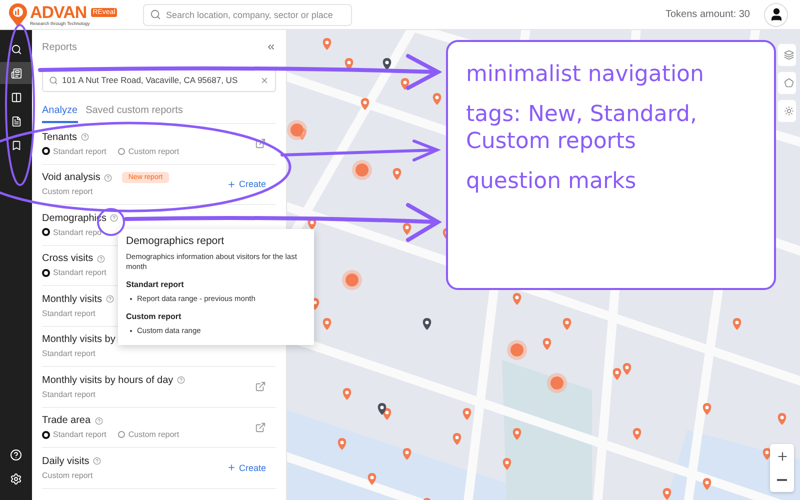 The height and width of the screenshot is (500, 800). I want to click on newspaper-icon, so click(16, 73).